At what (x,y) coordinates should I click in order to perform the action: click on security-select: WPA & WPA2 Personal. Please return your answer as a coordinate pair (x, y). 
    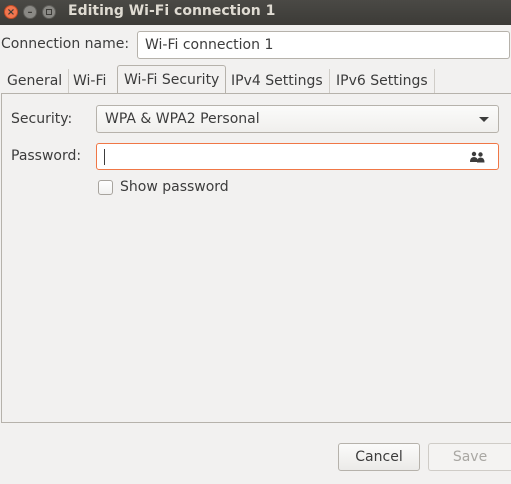
    Looking at the image, I should click on (297, 119).